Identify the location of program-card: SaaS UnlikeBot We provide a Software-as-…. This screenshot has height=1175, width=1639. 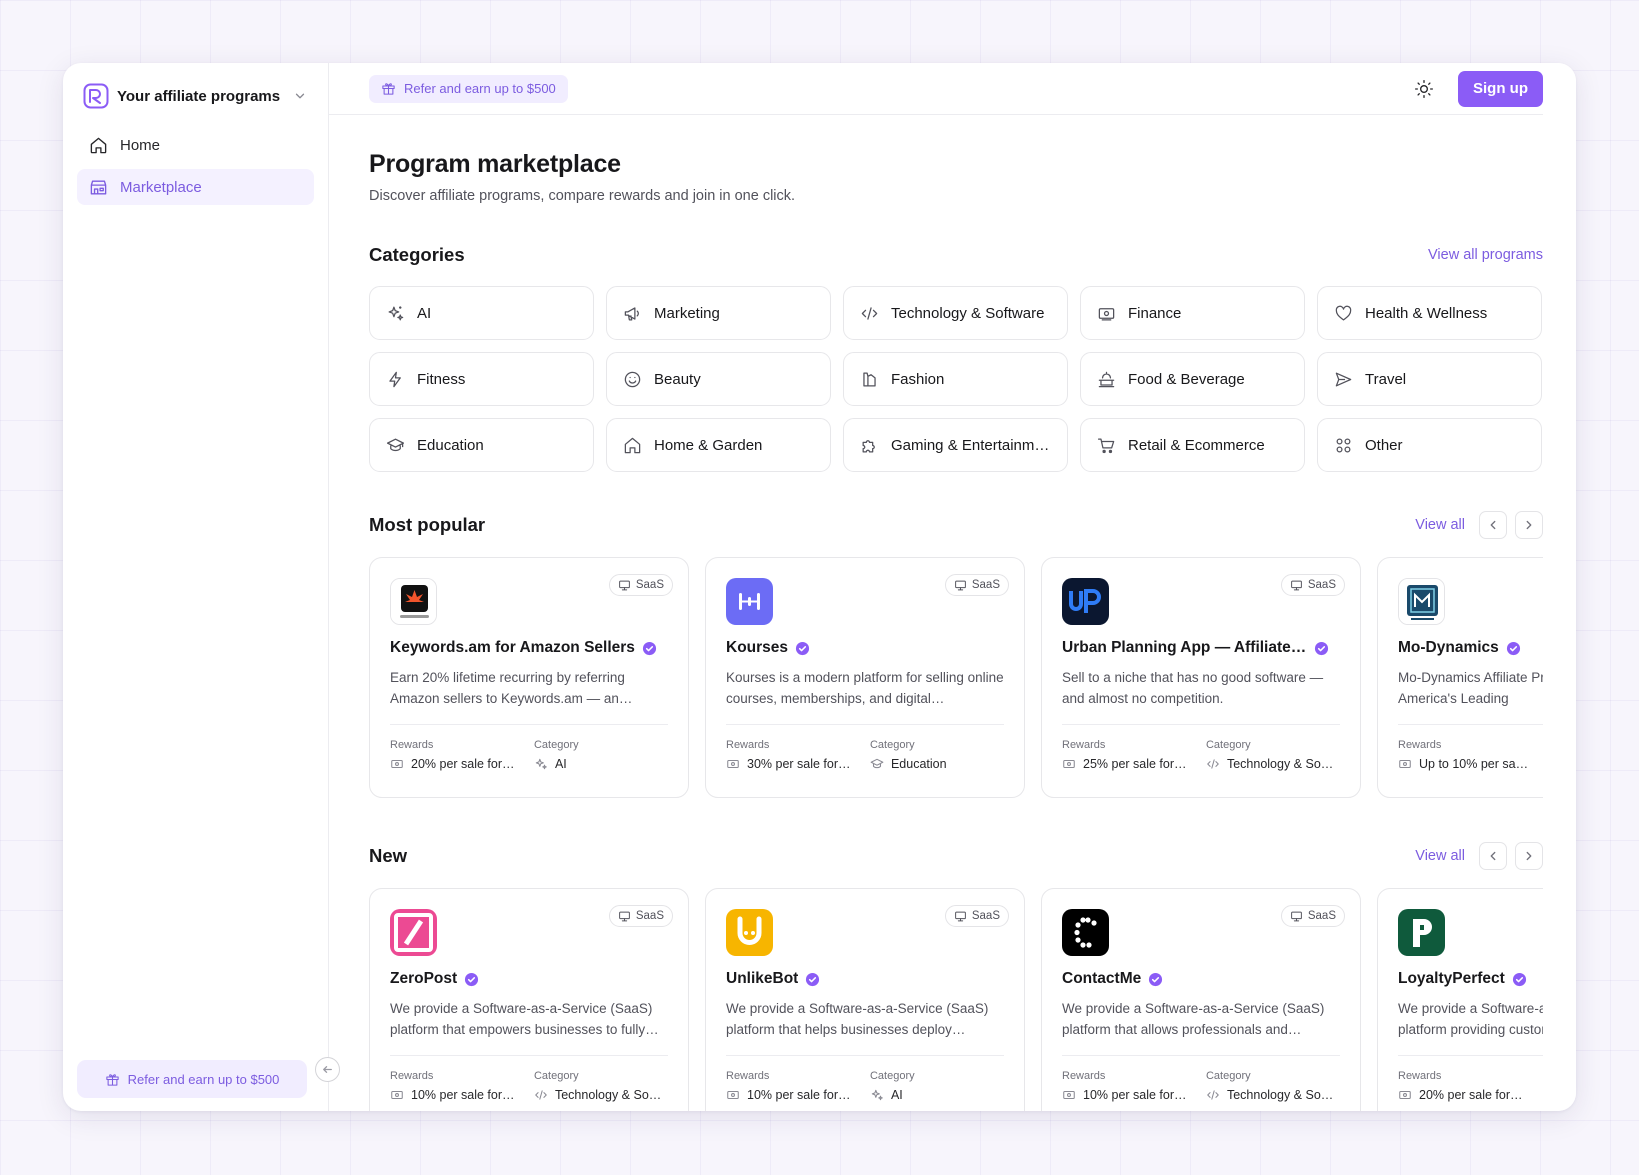
(865, 999).